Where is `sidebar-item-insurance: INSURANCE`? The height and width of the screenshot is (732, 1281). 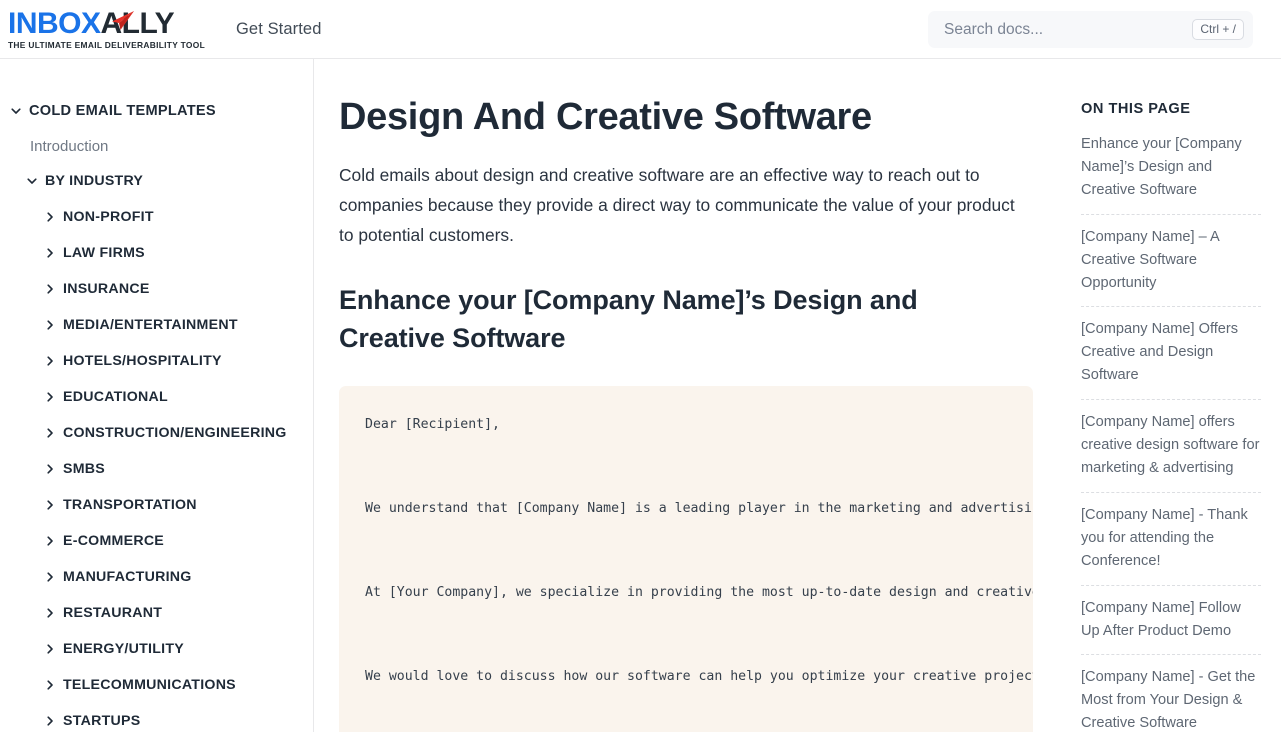 sidebar-item-insurance: INSURANCE is located at coordinates (156, 289).